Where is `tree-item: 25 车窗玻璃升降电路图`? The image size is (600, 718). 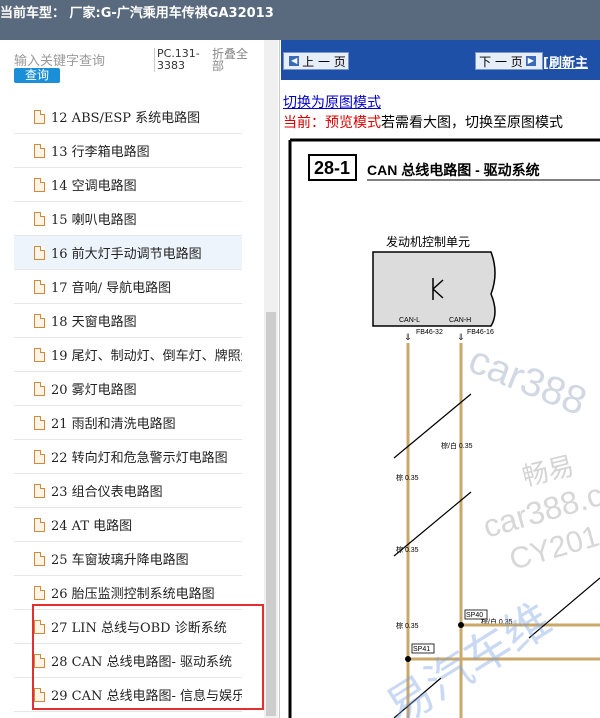 tree-item: 25 车窗玻璃升降电路图 is located at coordinates (128, 559).